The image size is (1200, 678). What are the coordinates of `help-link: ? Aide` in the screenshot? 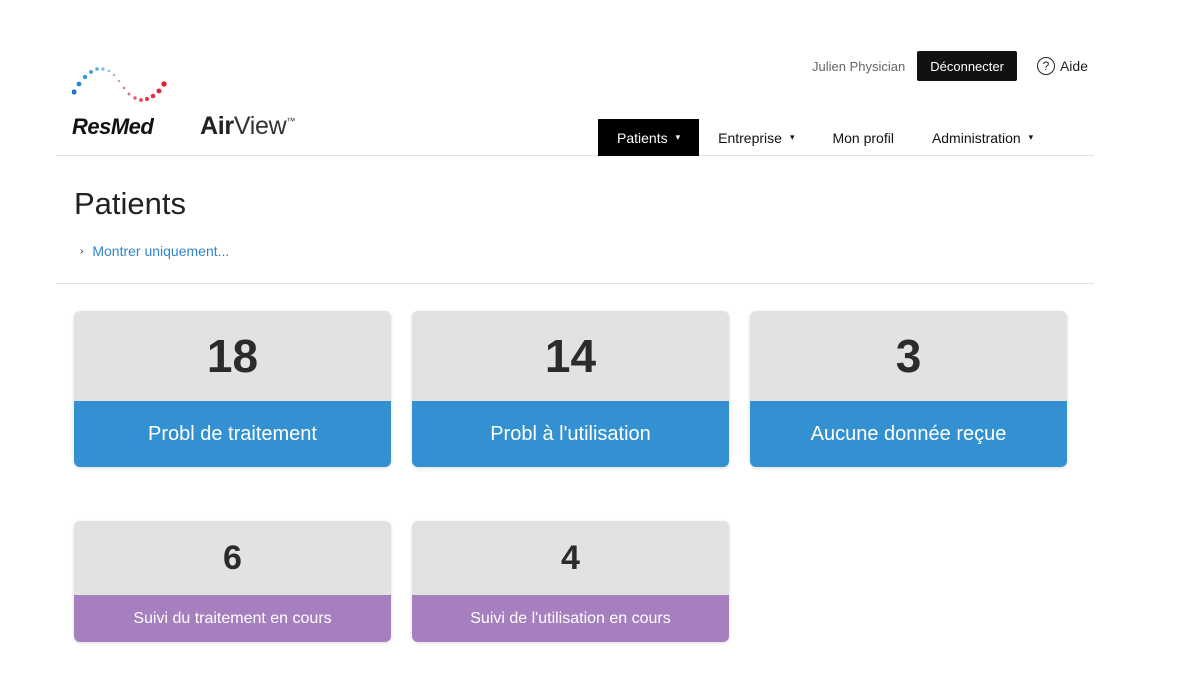 It's located at (1062, 66).